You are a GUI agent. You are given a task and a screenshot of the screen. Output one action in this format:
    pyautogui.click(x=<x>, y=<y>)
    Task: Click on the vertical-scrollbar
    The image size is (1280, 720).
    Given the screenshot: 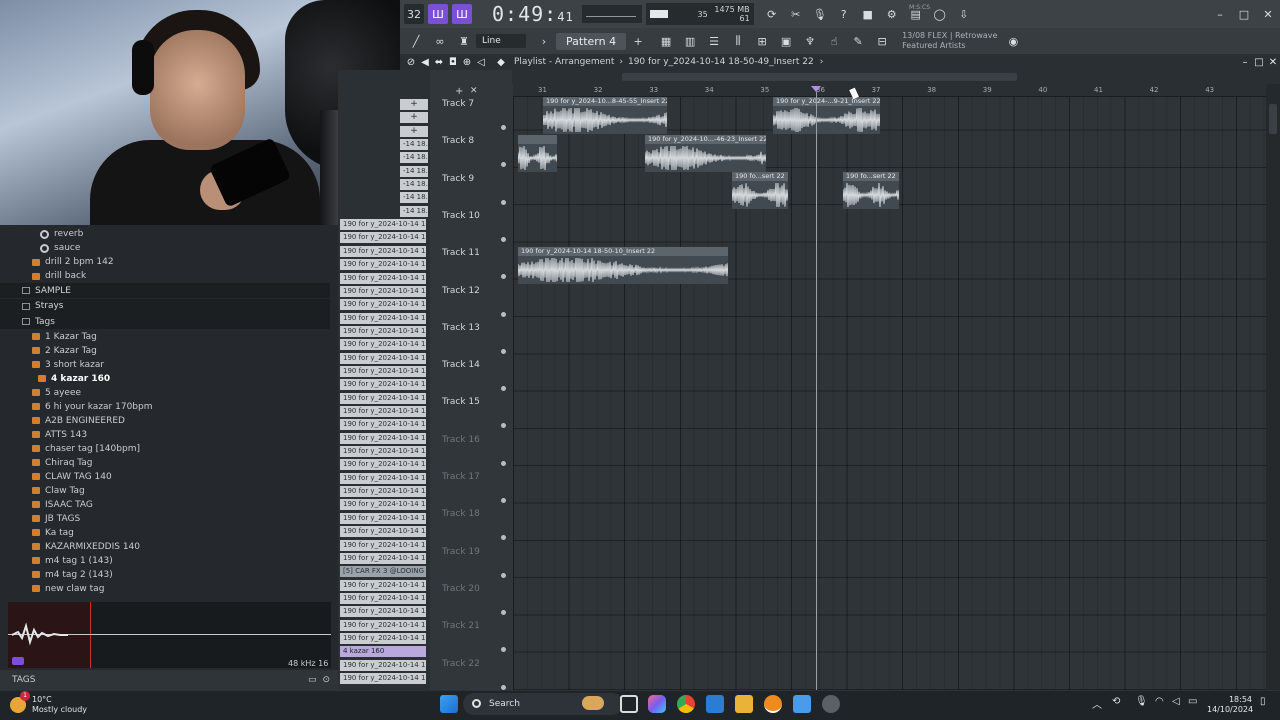 What is the action you would take?
    pyautogui.click(x=1273, y=387)
    